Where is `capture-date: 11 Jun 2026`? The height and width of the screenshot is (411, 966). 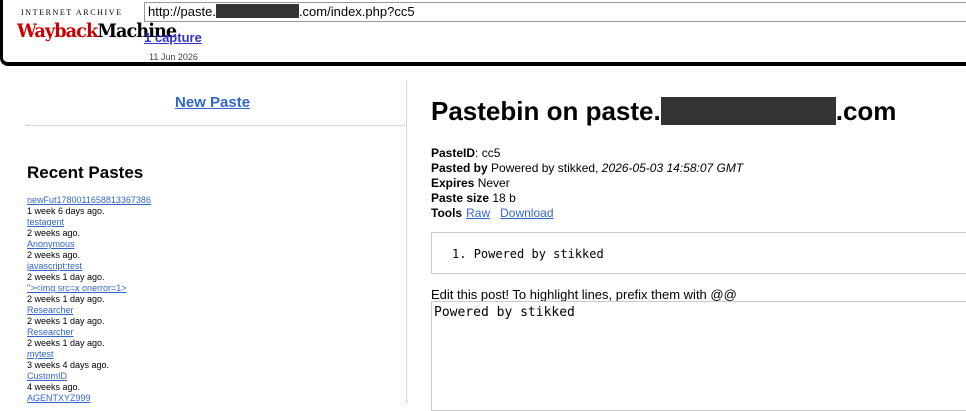 capture-date: 11 Jun 2026 is located at coordinates (173, 57).